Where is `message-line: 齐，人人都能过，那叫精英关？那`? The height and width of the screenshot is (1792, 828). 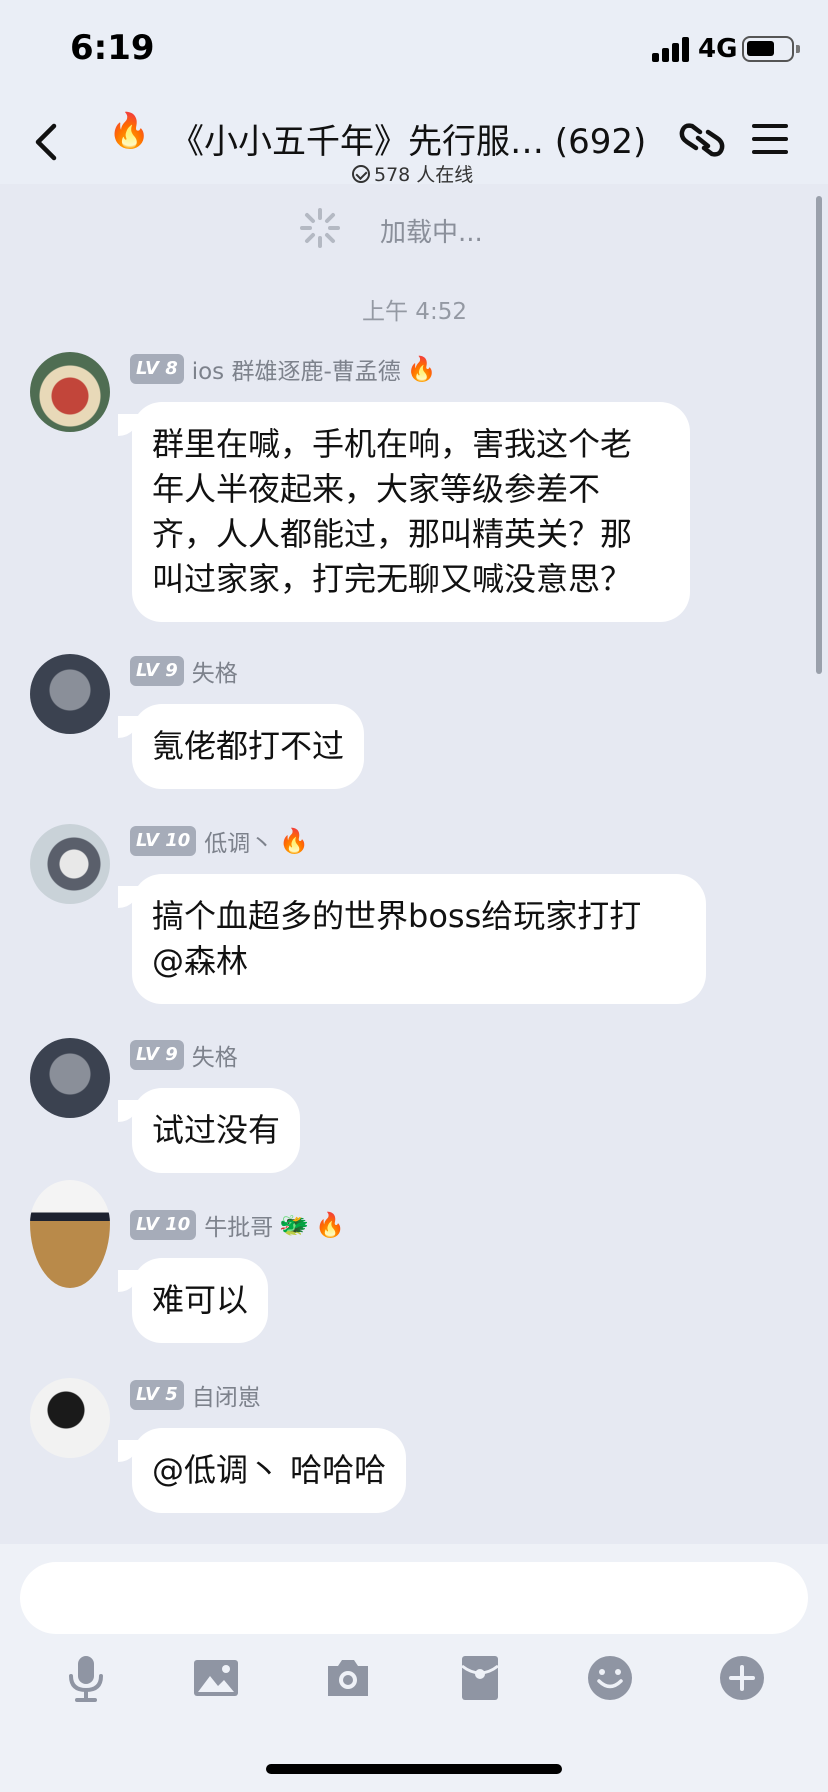
message-line: 齐，人人都能过，那叫精英关？那 is located at coordinates (392, 534).